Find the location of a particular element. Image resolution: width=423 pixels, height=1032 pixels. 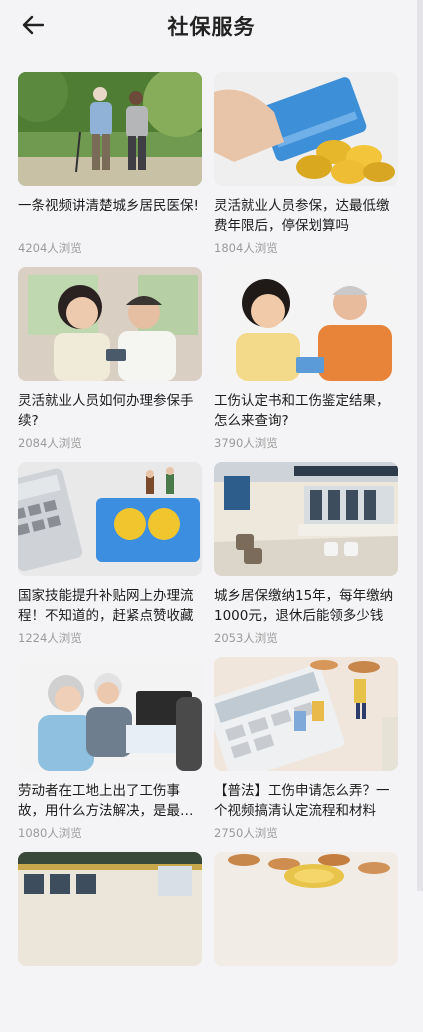

article-title: 【普法】工伤申请怎么弄？一个视频搞清认定流程和材料 is located at coordinates (302, 801).